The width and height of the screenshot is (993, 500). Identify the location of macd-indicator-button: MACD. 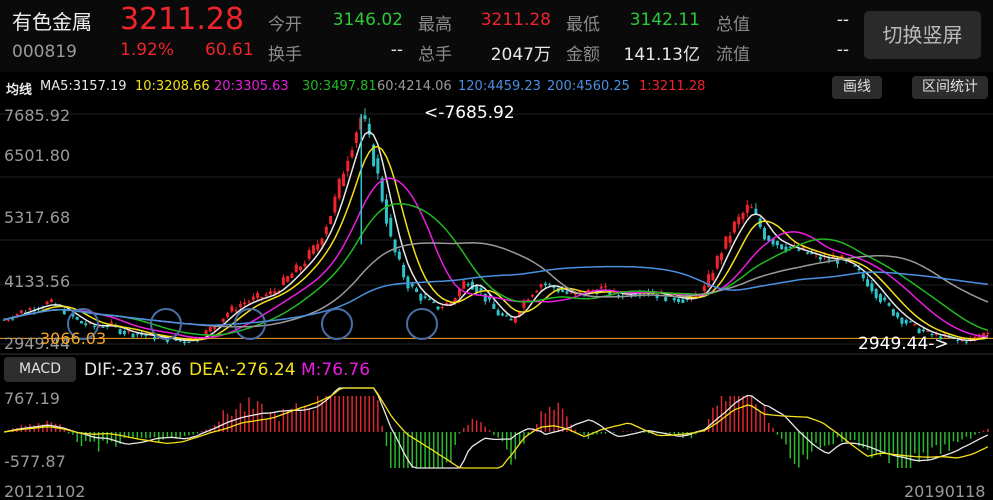
(40, 369).